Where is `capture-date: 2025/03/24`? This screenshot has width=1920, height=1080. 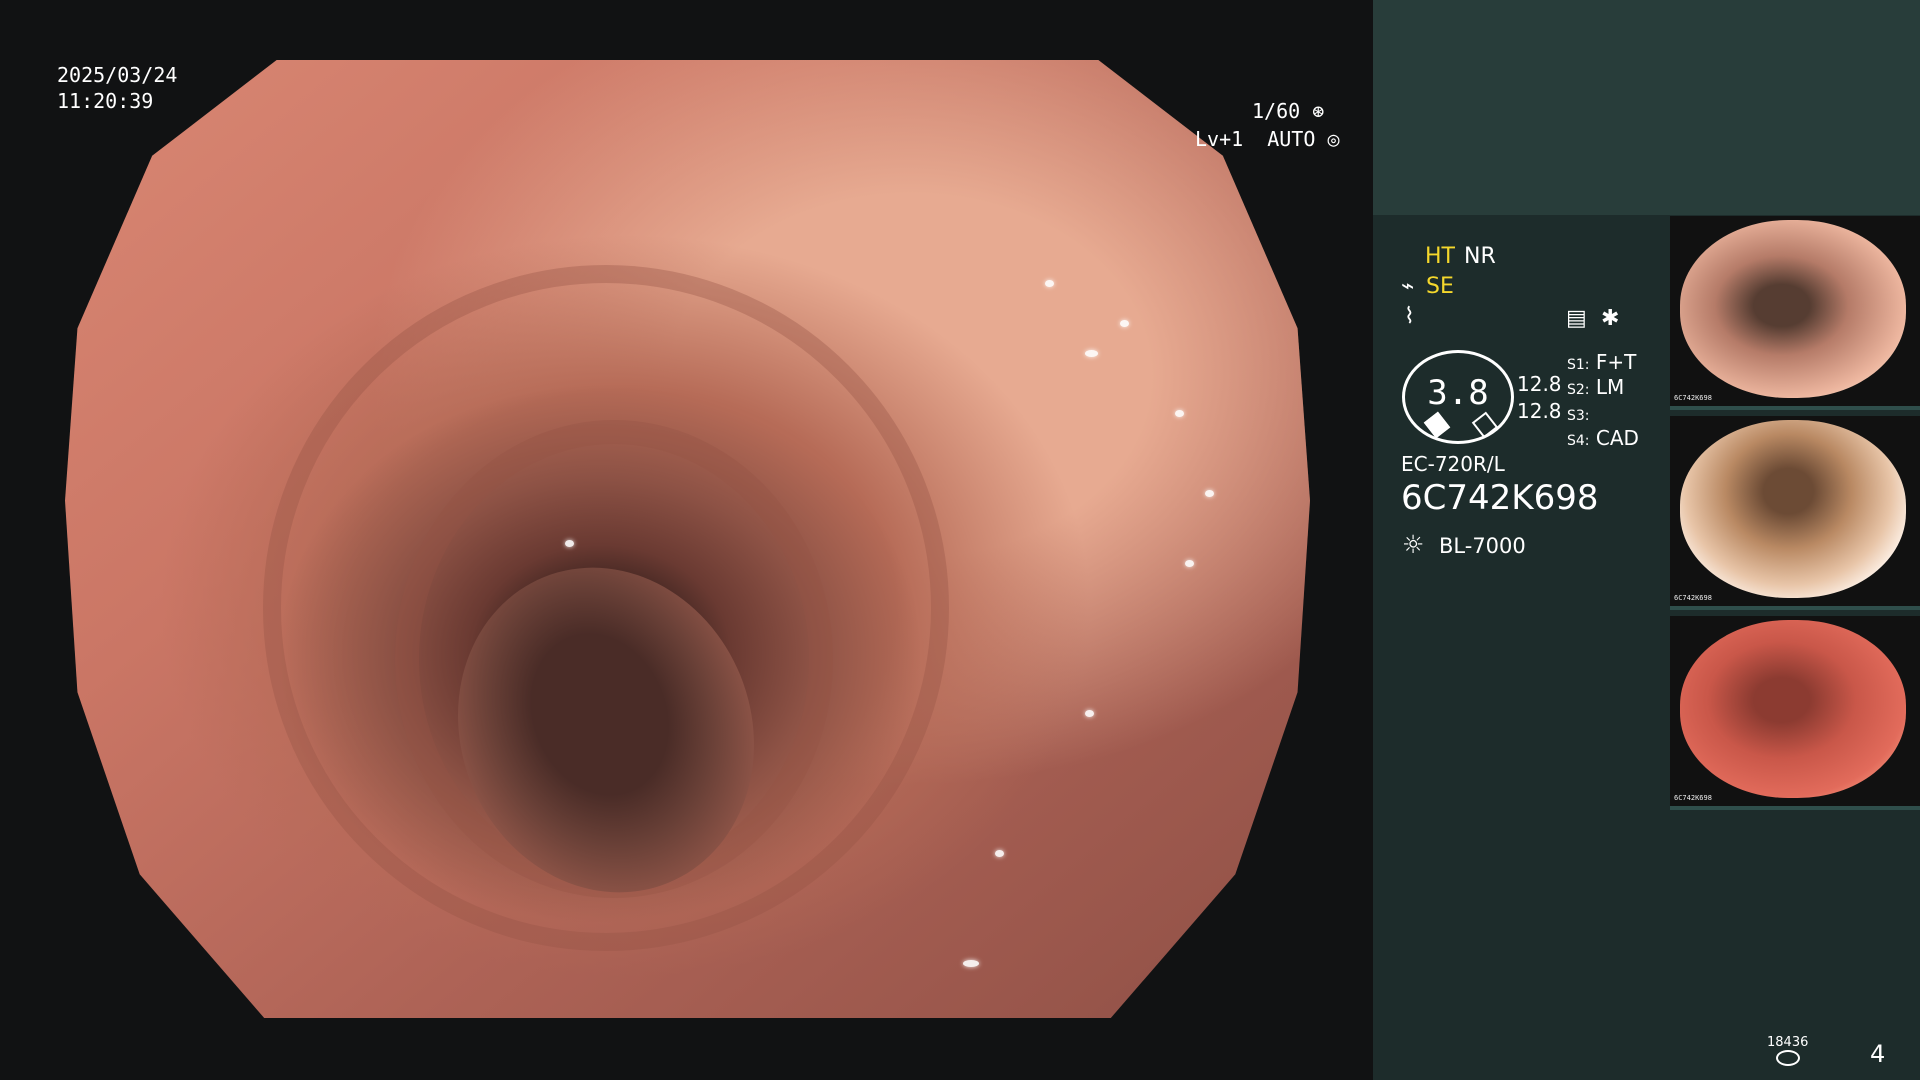
capture-date: 2025/03/24 is located at coordinates (117, 75).